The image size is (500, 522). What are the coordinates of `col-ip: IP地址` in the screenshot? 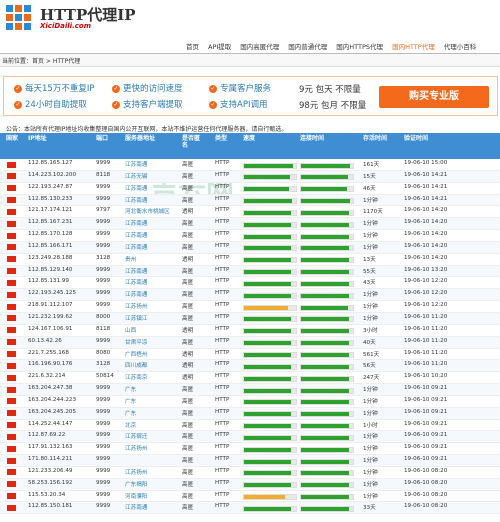 It's located at (37, 139).